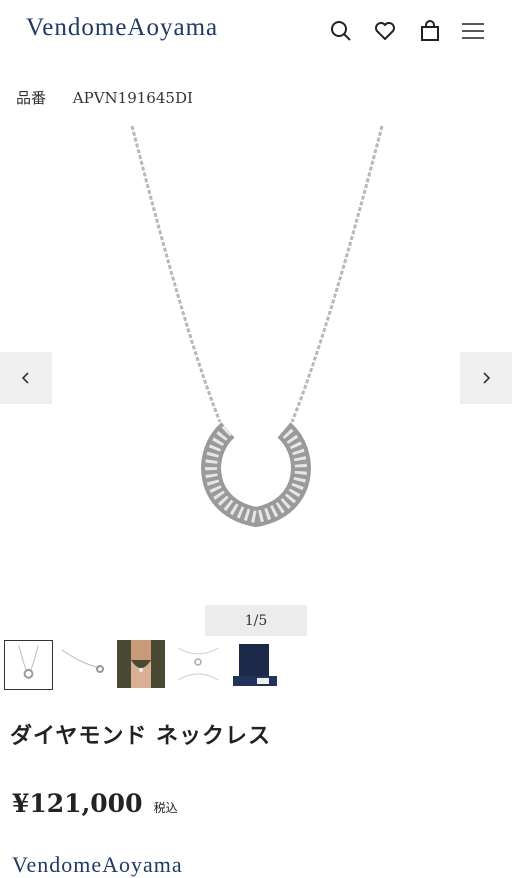 The image size is (512, 878). I want to click on brand-logo: VendomeAoyama, so click(122, 28).